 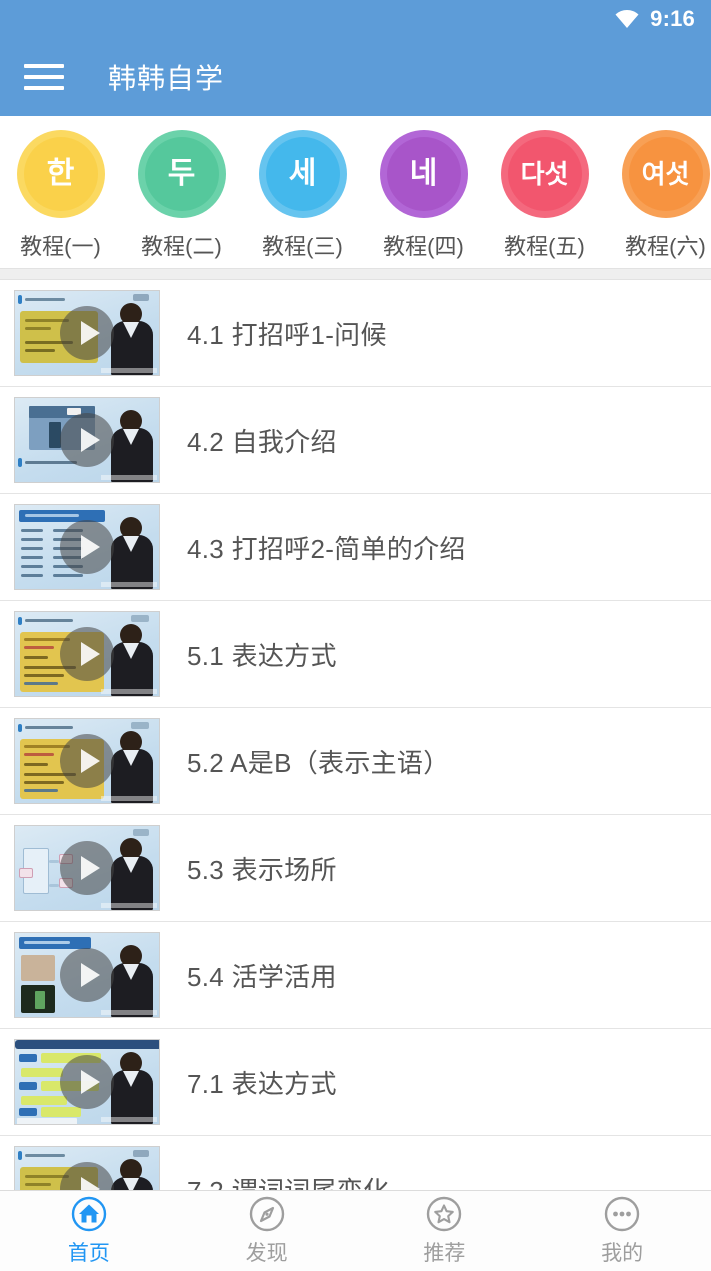 I want to click on category-circle: 다섯, so click(x=544, y=174).